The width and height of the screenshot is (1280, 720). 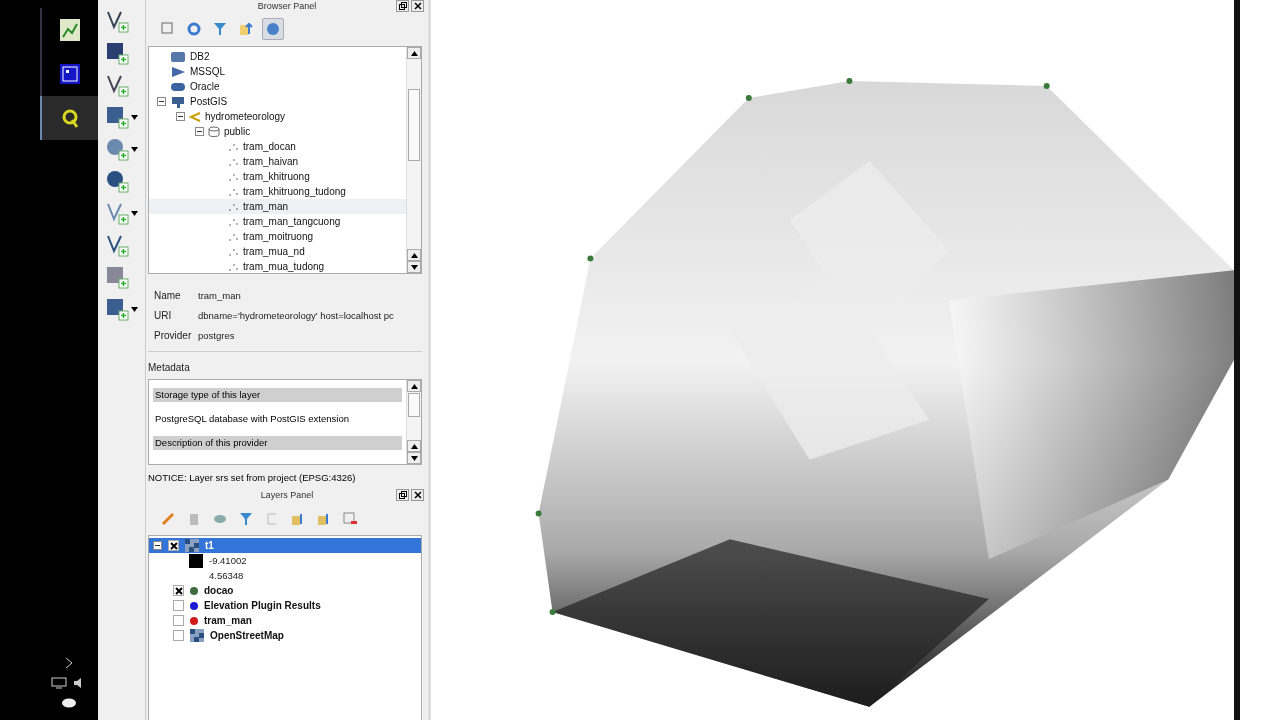 I want to click on layer-item: t1, so click(x=285, y=545).